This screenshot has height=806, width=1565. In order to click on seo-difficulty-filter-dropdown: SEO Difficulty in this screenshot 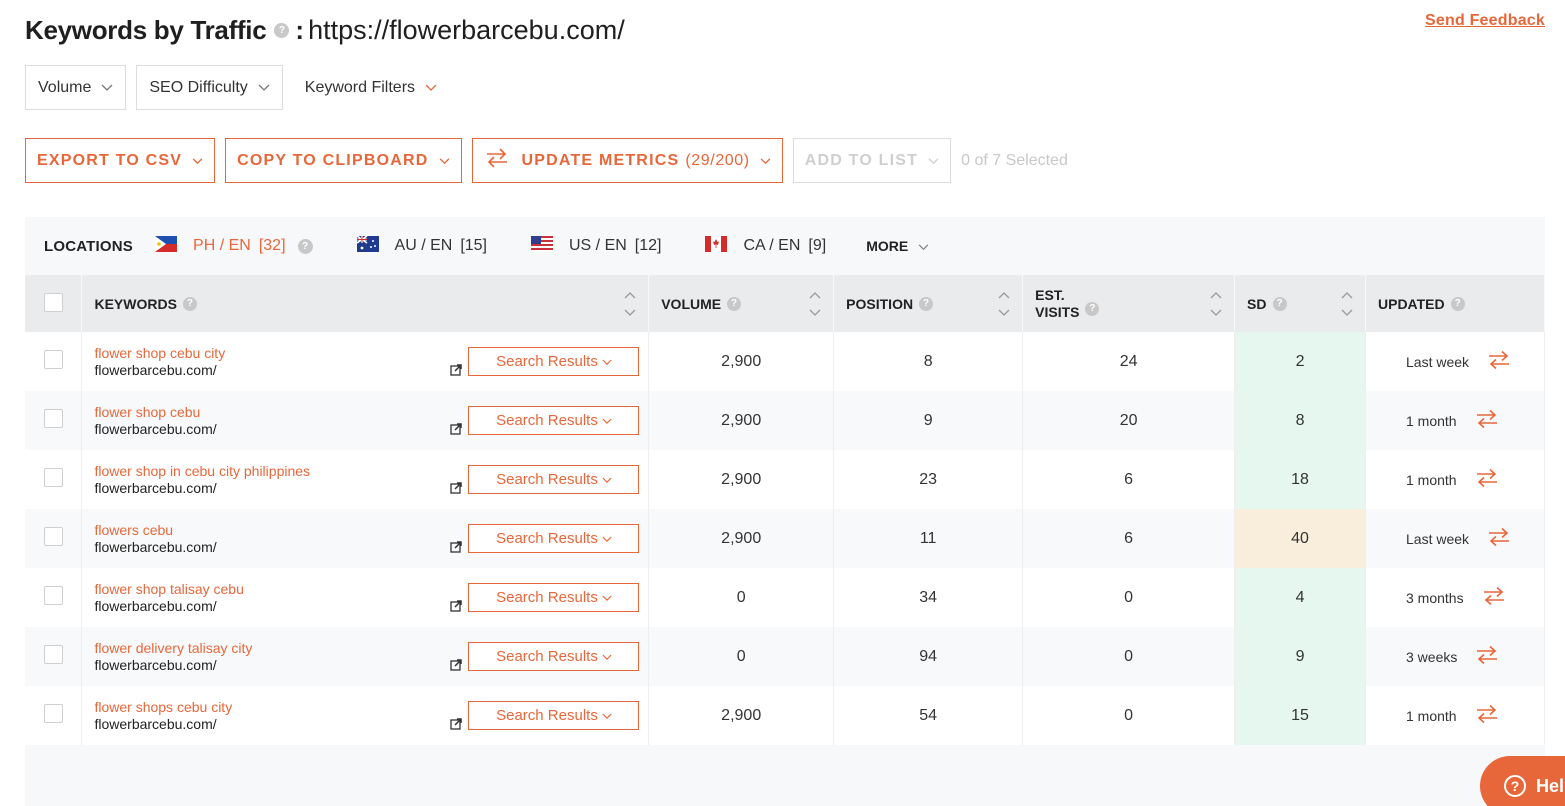, I will do `click(209, 87)`.